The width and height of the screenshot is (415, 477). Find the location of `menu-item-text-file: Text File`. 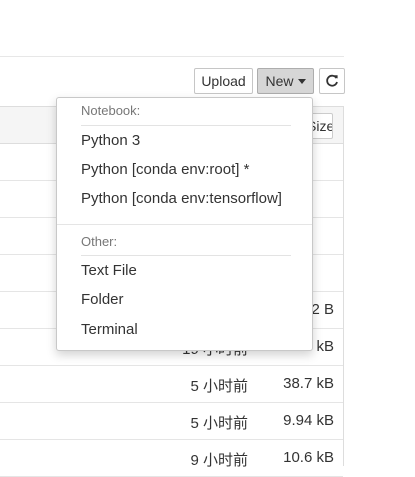

menu-item-text-file: Text File is located at coordinates (109, 270).